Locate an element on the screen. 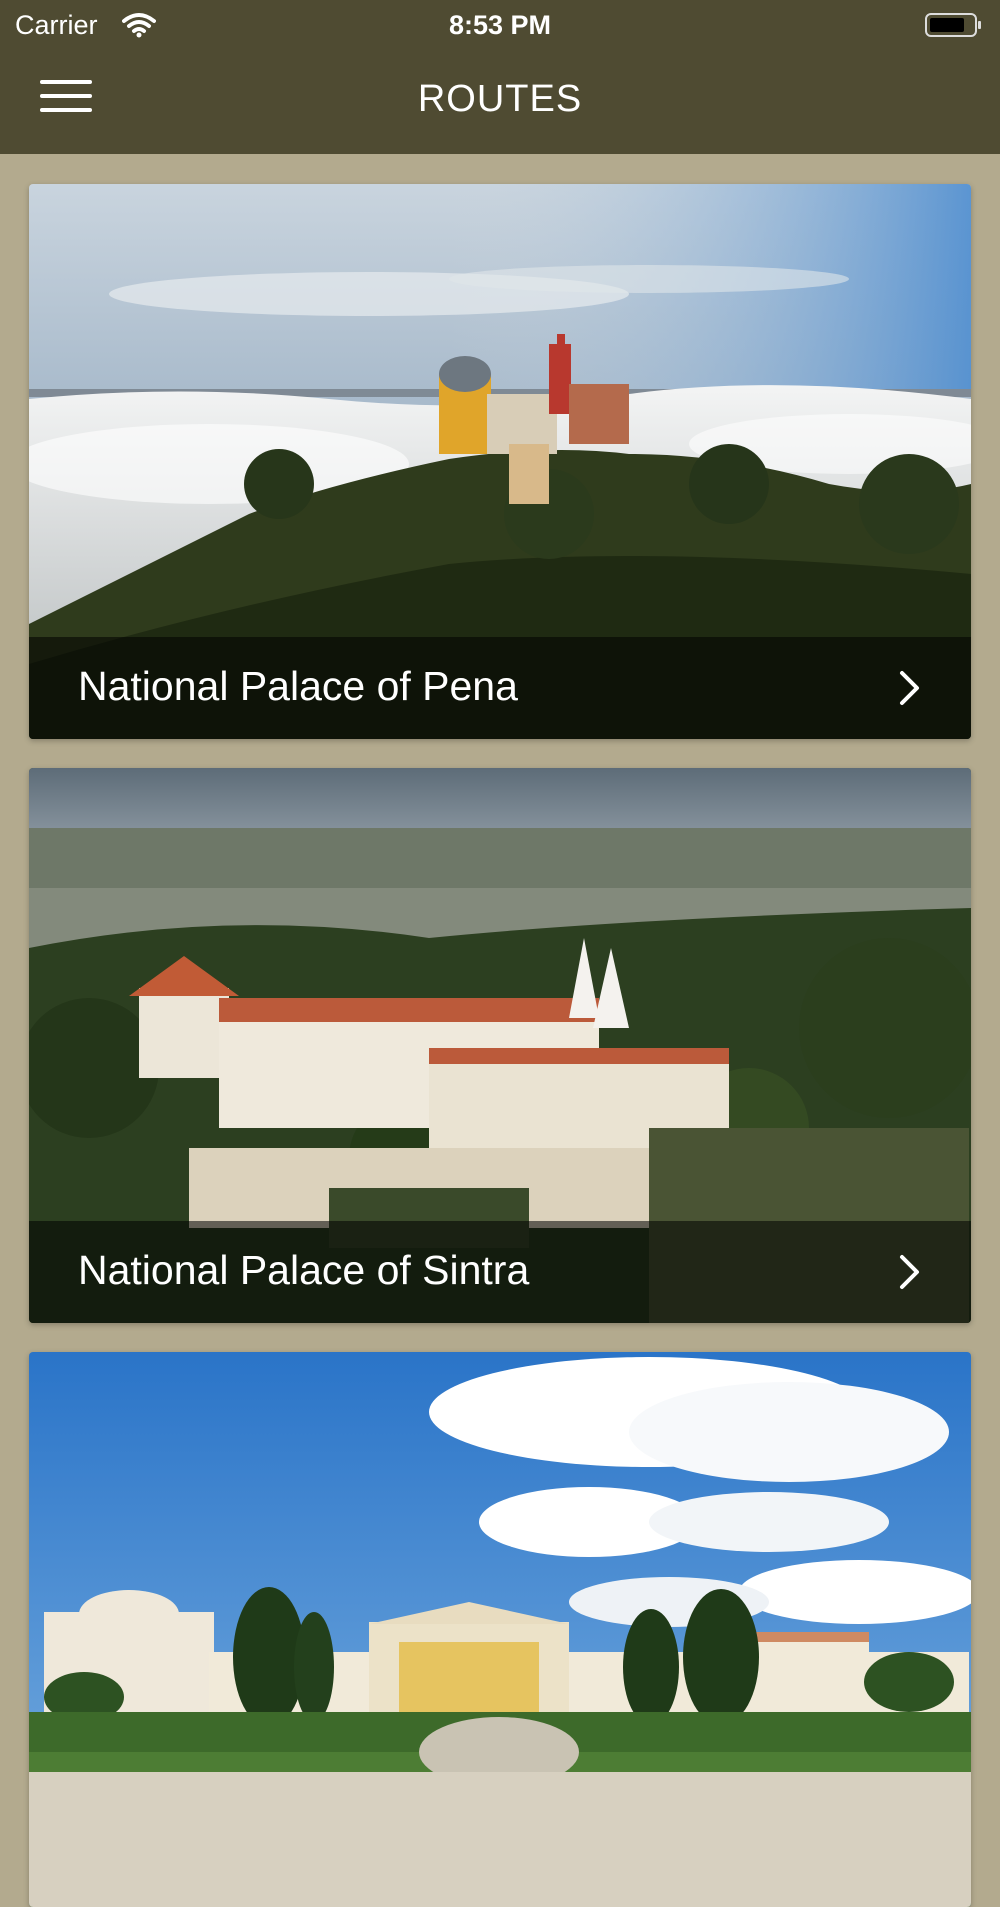 This screenshot has width=1000, height=1907. route-caption: National Palace of Sintra is located at coordinates (500, 1272).